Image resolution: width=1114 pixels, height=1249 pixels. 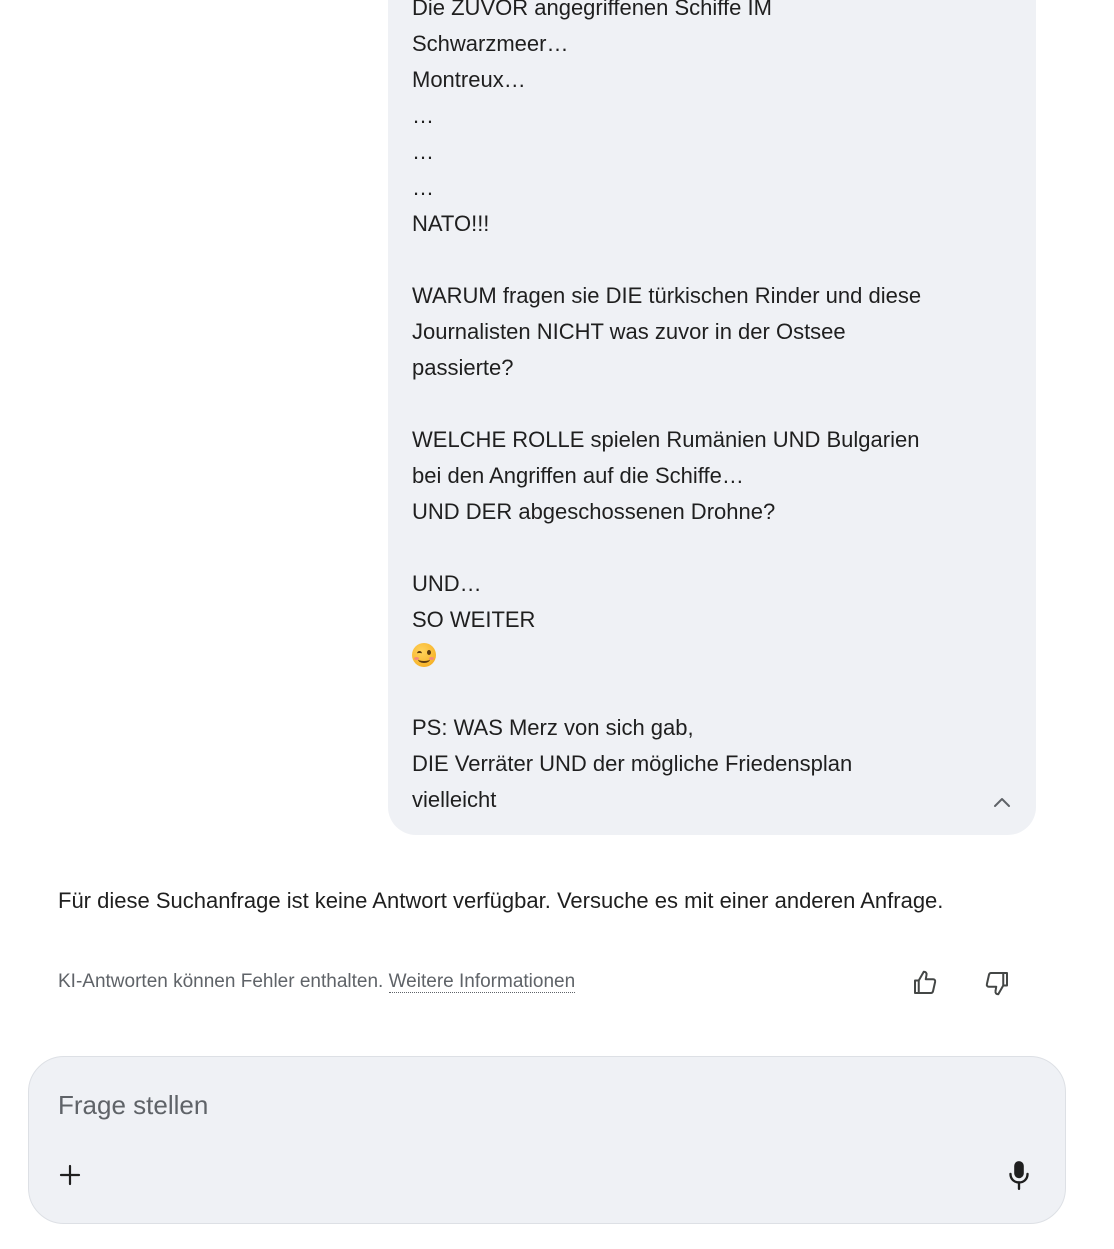 I want to click on chevron-up-icon, so click(x=1002, y=802).